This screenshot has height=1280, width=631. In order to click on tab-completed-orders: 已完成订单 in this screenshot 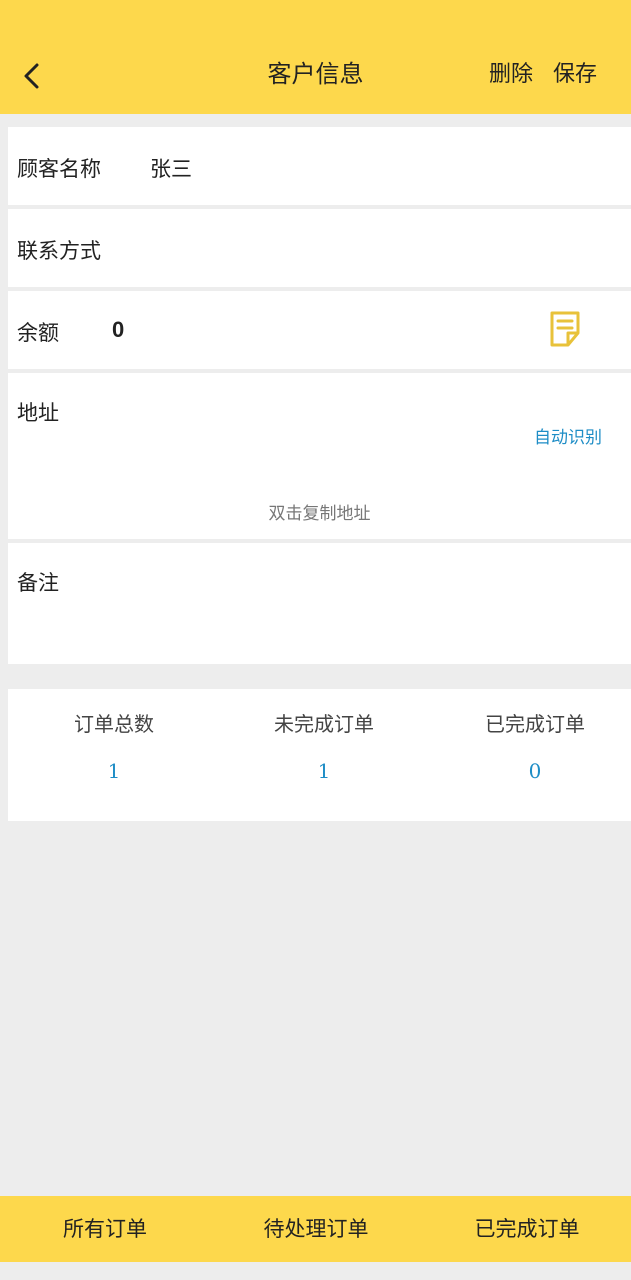, I will do `click(527, 1229)`.